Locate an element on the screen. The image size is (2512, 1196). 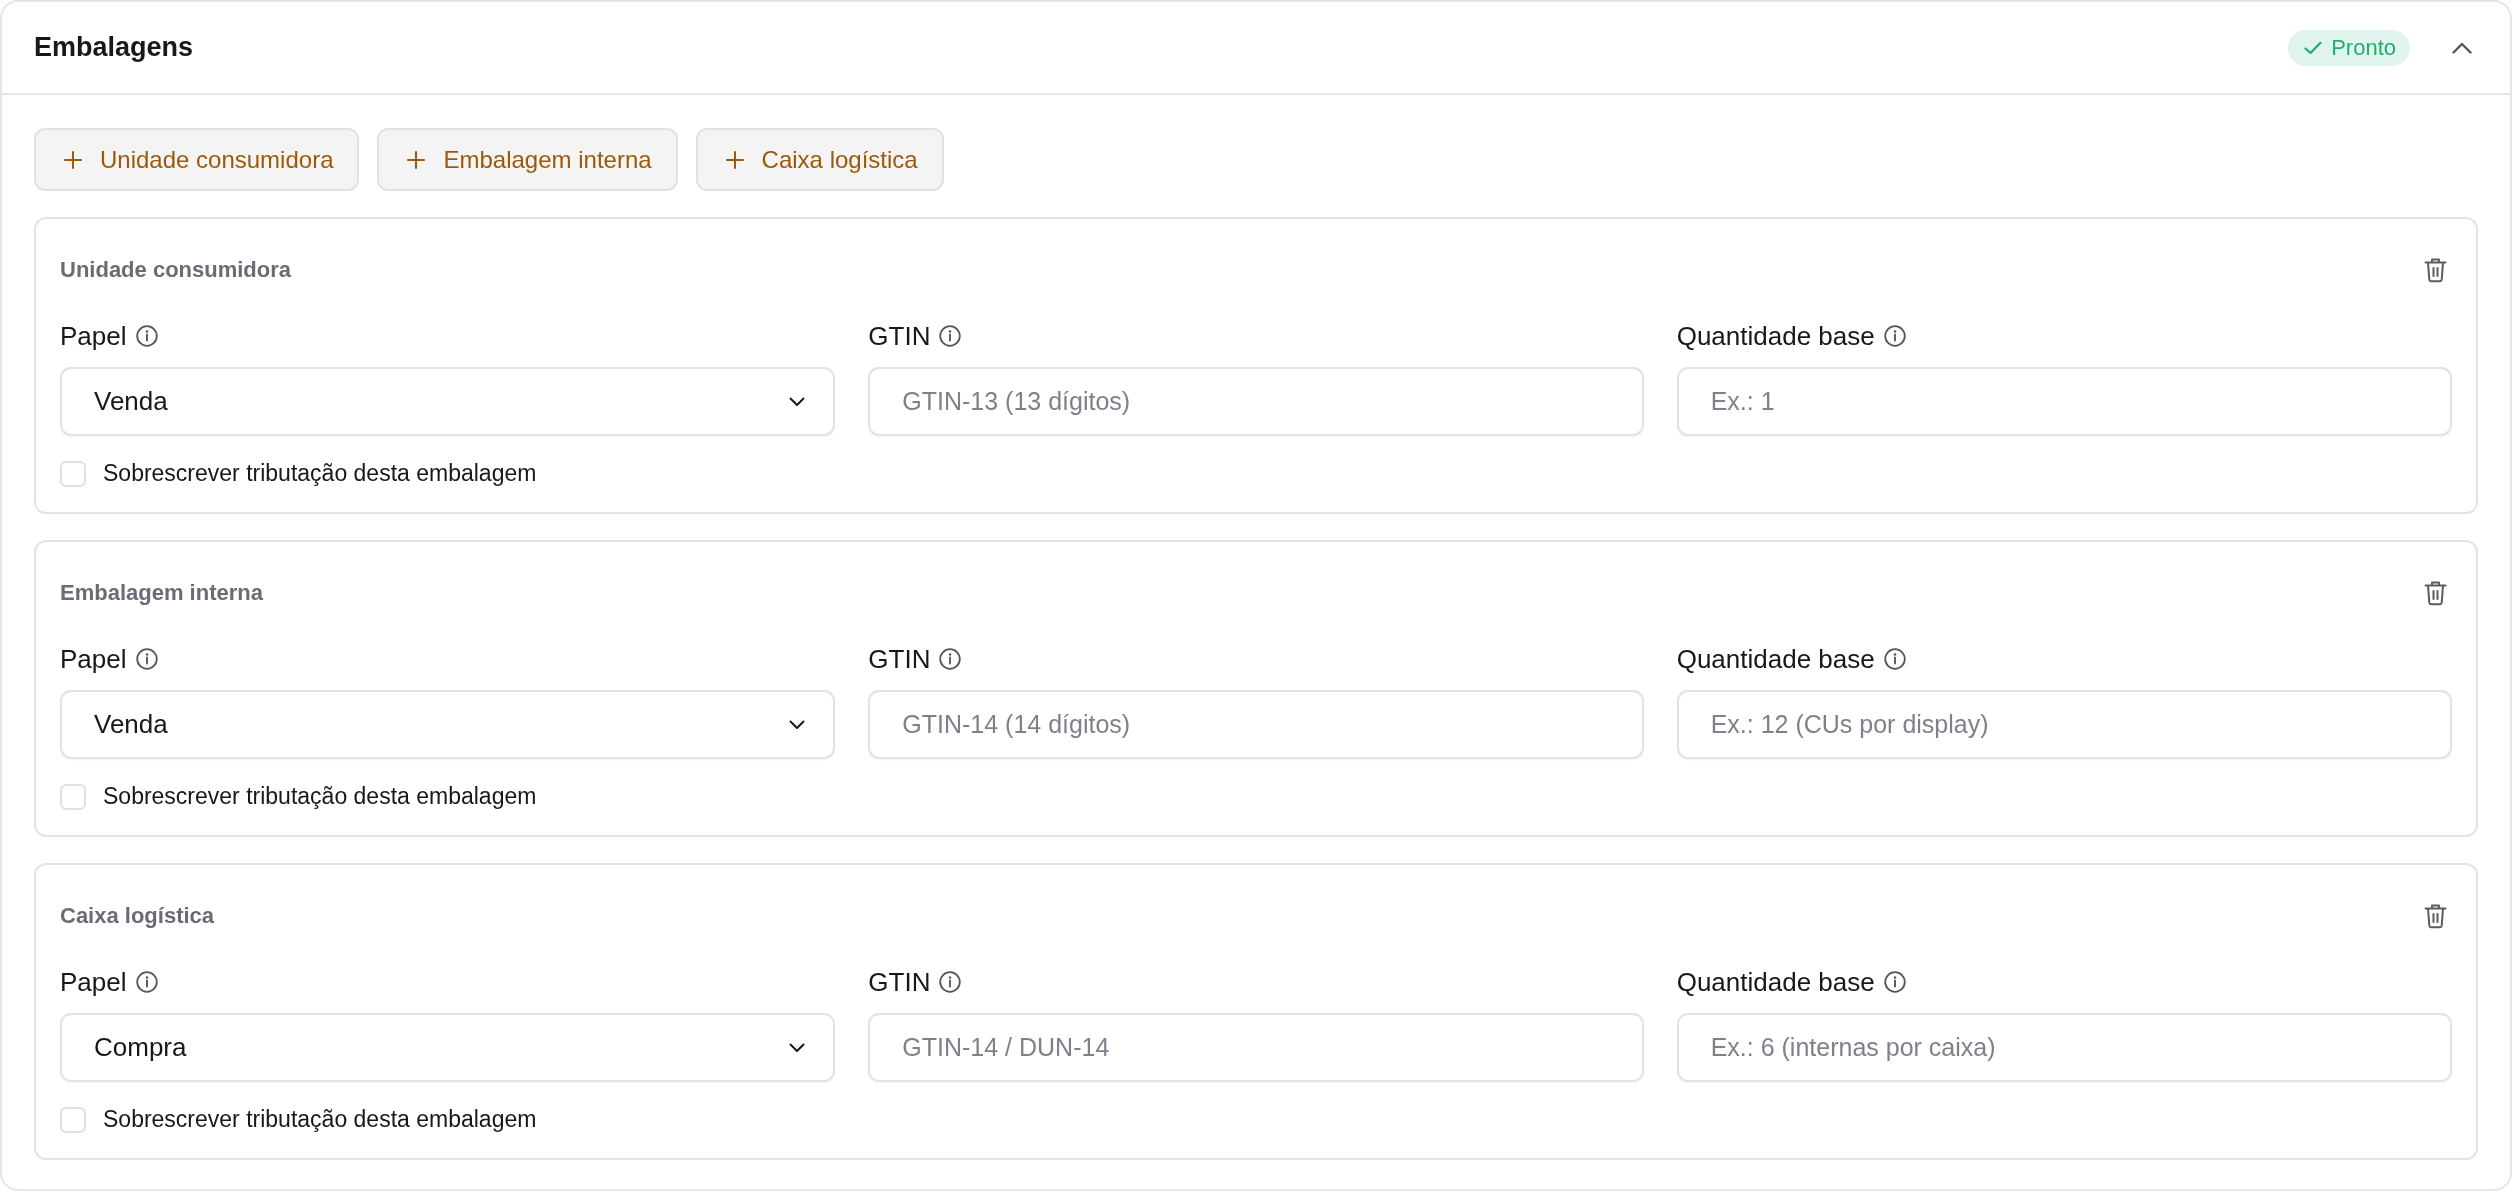
add-button: Embalagem interna is located at coordinates (527, 159).